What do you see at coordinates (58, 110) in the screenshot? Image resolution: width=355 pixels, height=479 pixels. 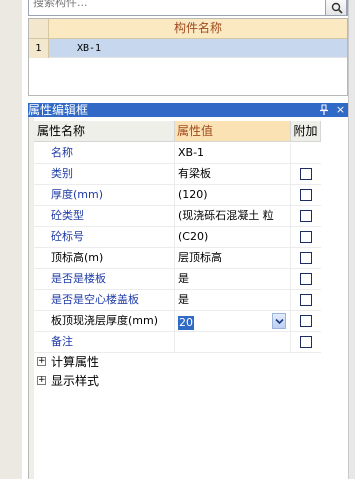 I see `property-editor-title: 属性编辑框` at bounding box center [58, 110].